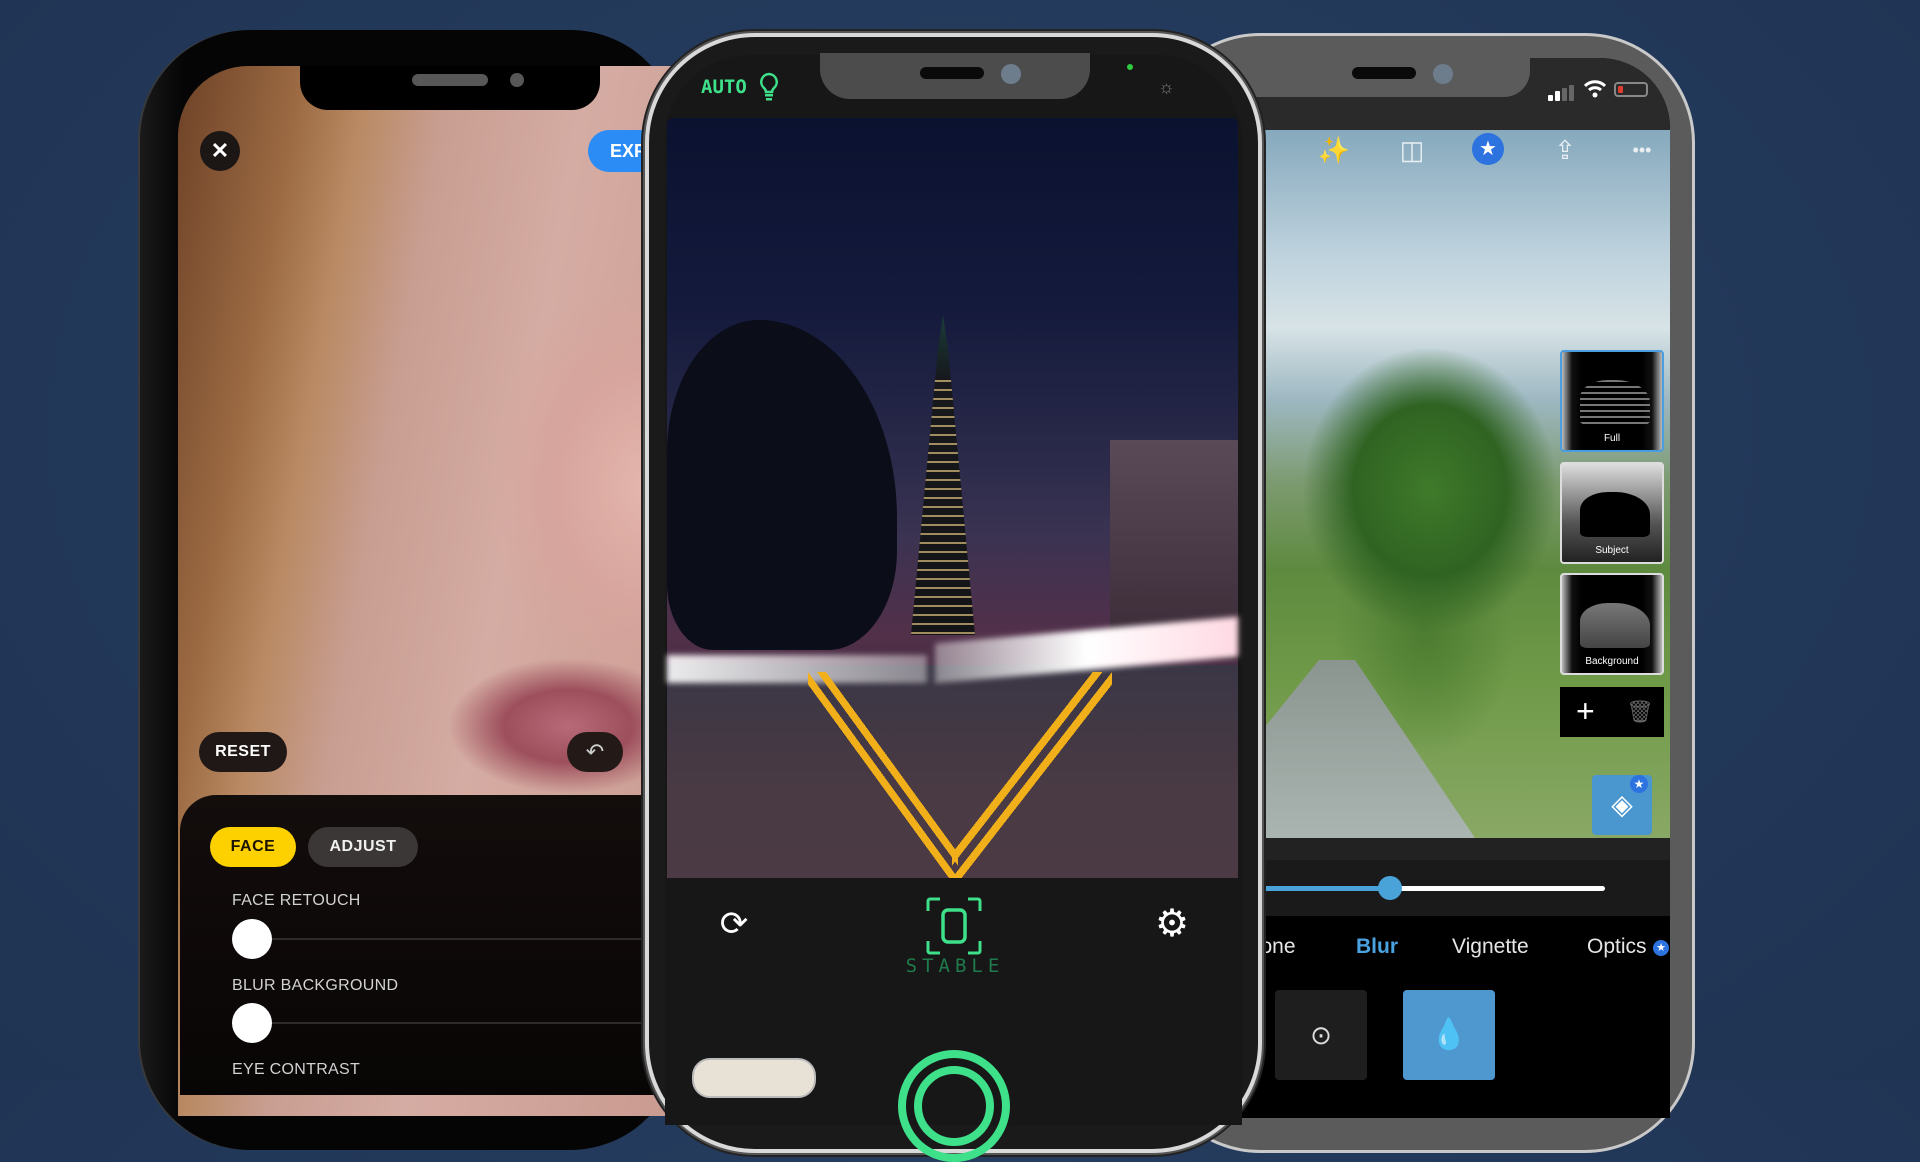 The width and height of the screenshot is (1920, 1162). I want to click on compare-icon: ◫, so click(1412, 150).